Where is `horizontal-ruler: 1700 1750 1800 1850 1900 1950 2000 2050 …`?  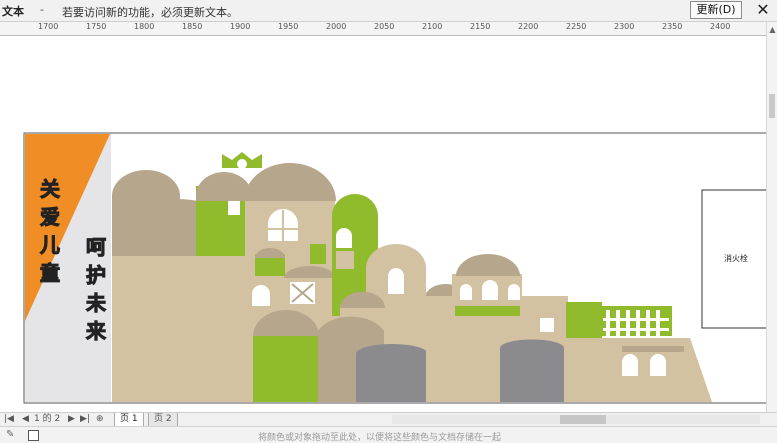
horizontal-ruler: 1700 1750 1800 1850 1900 1950 2000 2050 … is located at coordinates (383, 29).